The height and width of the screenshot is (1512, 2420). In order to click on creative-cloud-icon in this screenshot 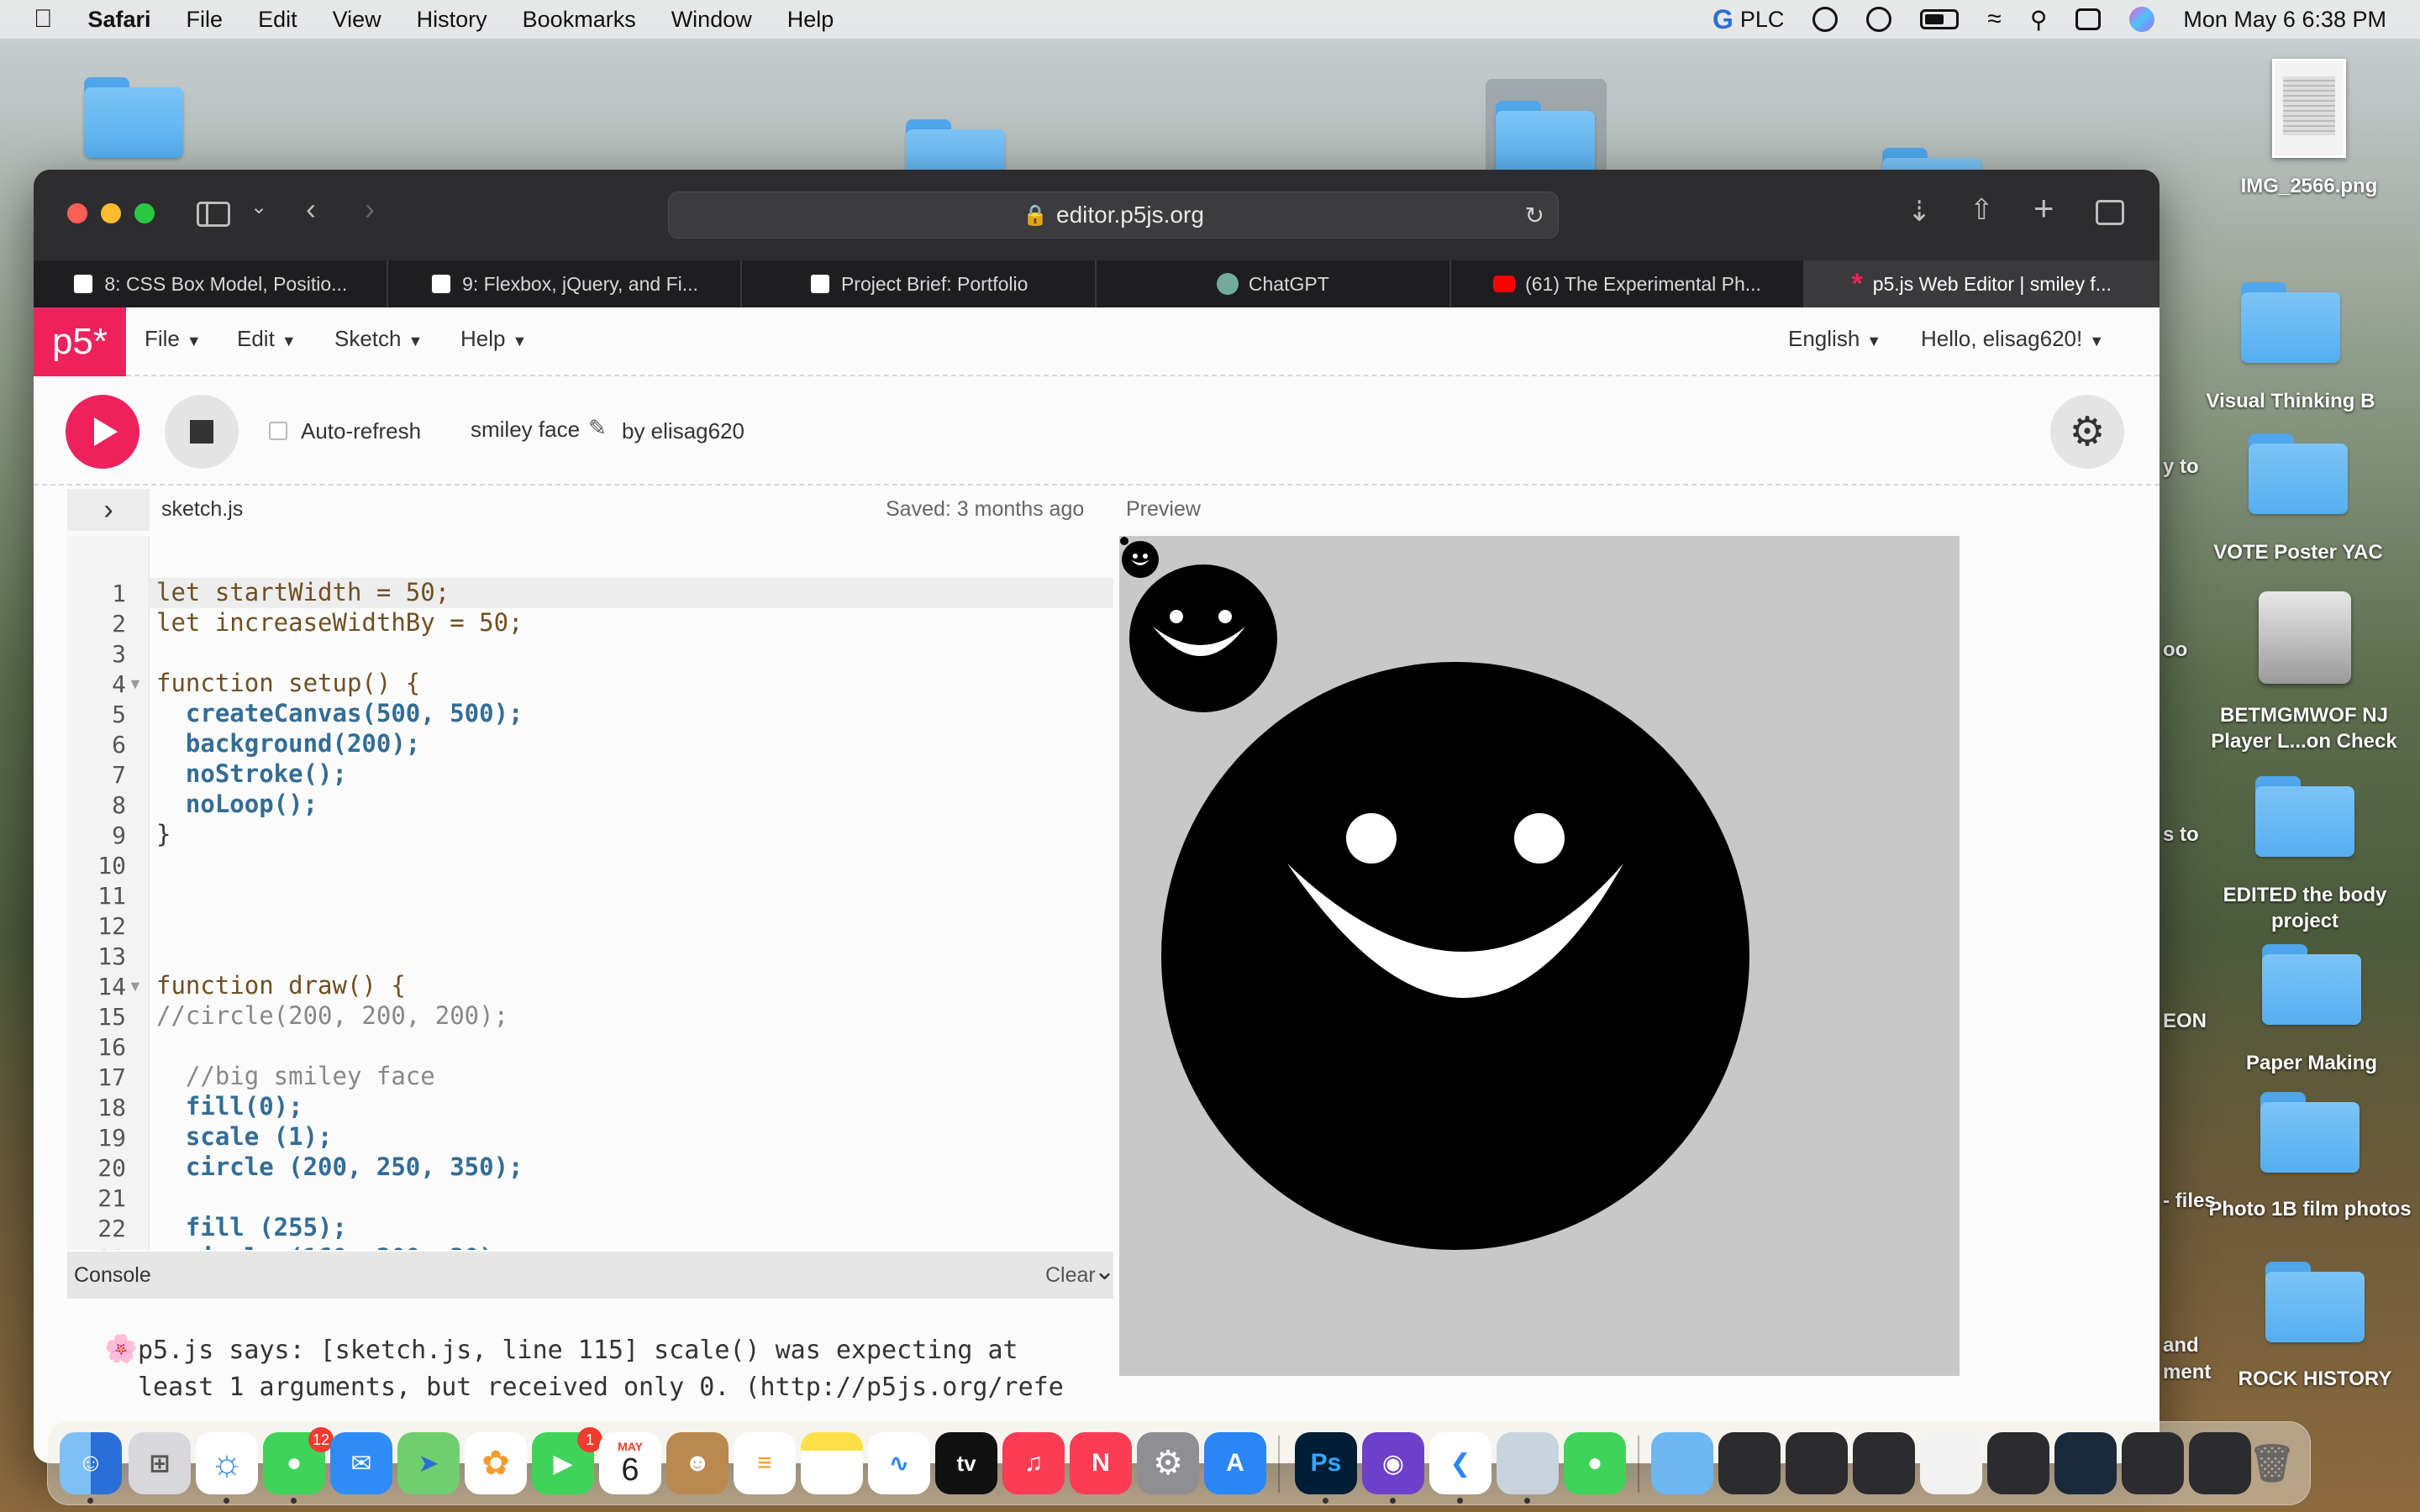, I will do `click(1825, 19)`.